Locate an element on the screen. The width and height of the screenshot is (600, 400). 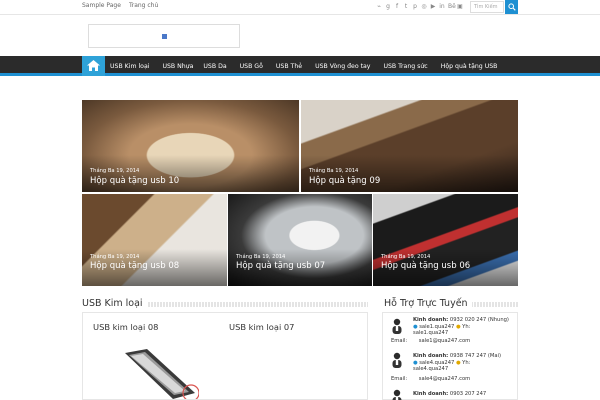
home-button is located at coordinates (93, 66).